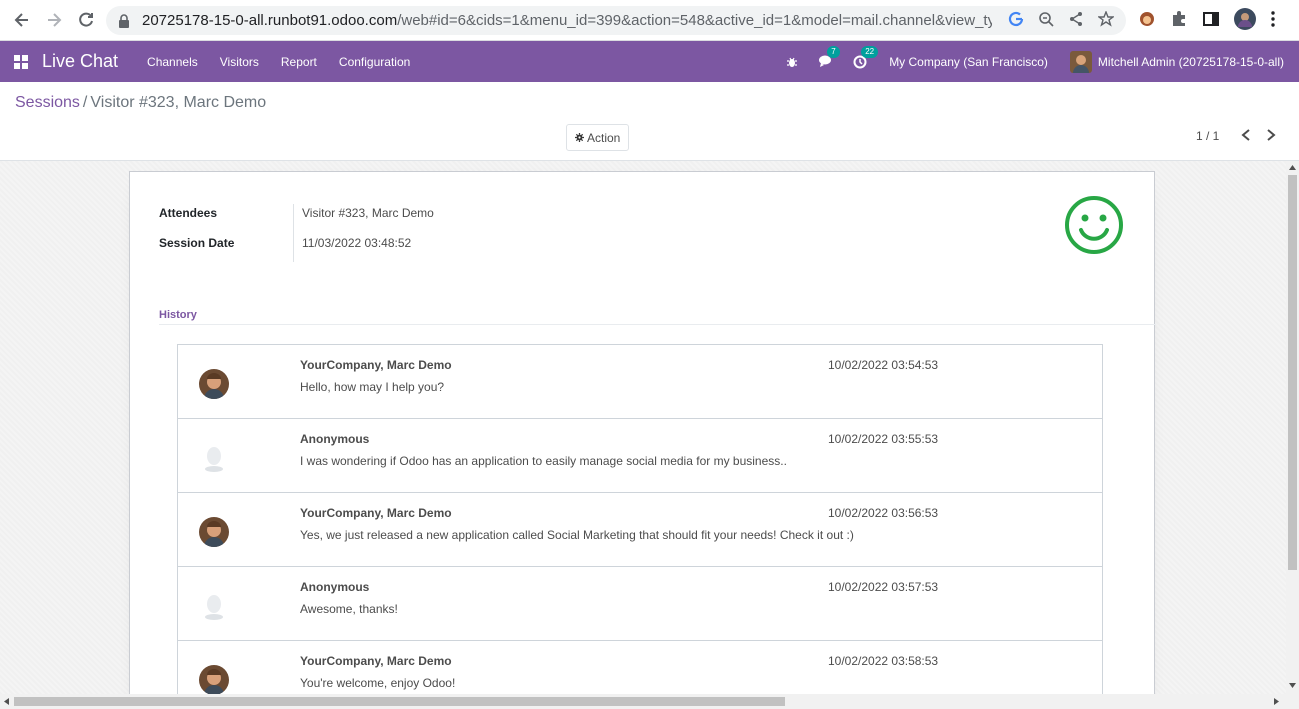 The height and width of the screenshot is (709, 1299). I want to click on breadcrumb: Sessions / Visitor #323, Marc Demo, so click(140, 103).